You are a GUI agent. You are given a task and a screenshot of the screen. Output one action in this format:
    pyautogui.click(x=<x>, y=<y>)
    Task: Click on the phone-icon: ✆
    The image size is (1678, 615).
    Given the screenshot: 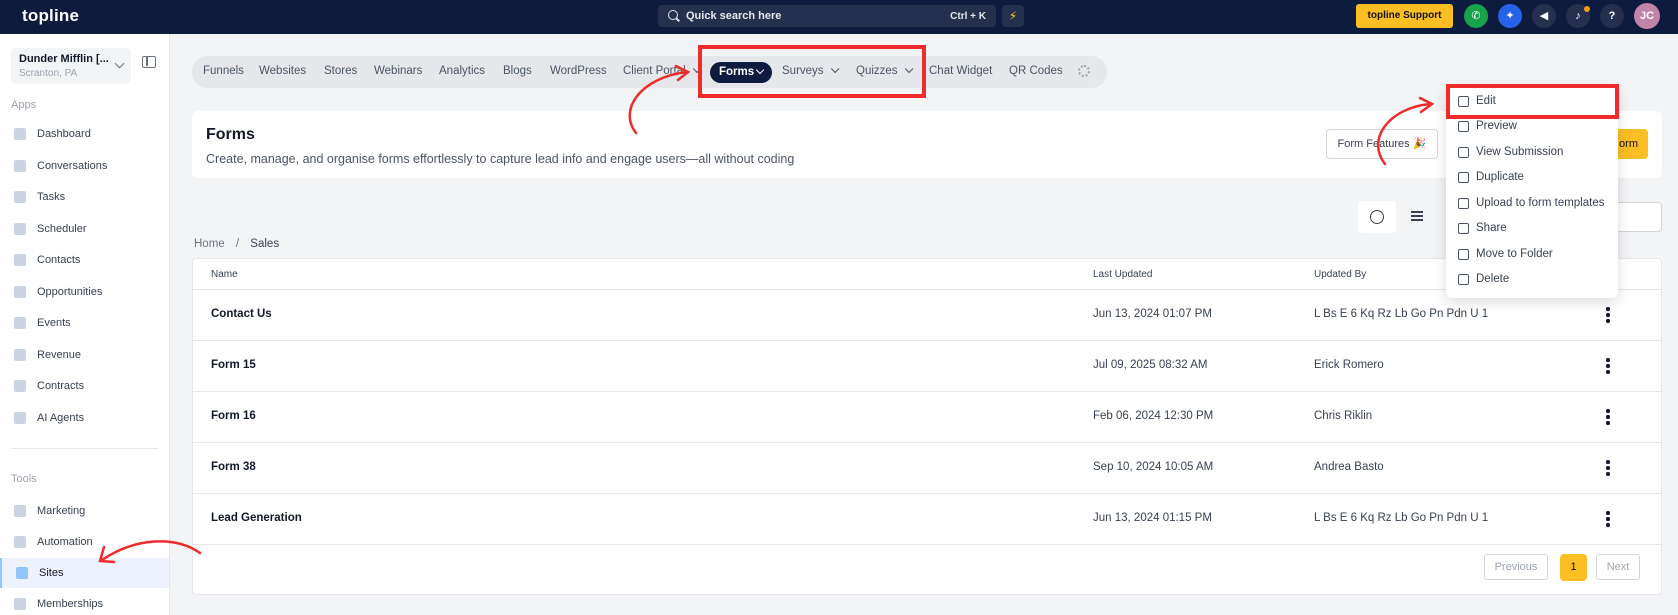 What is the action you would take?
    pyautogui.click(x=1476, y=16)
    